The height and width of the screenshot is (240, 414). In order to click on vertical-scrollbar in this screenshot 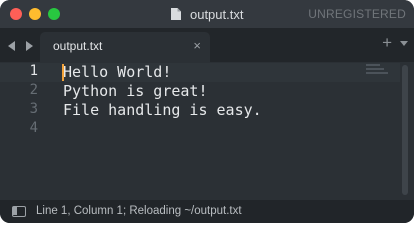, I will do `click(405, 130)`.